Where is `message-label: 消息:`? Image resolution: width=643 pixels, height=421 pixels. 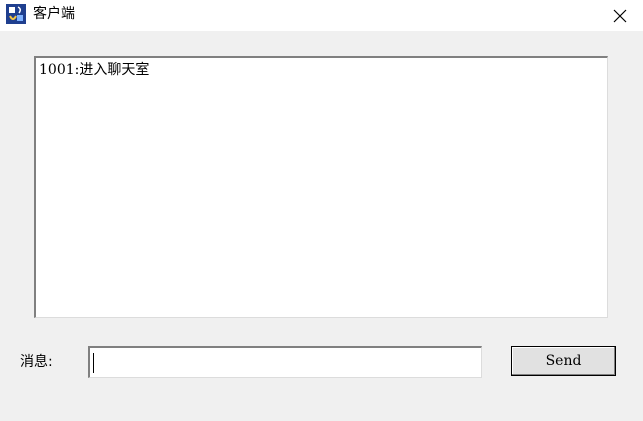 message-label: 消息: is located at coordinates (36, 362).